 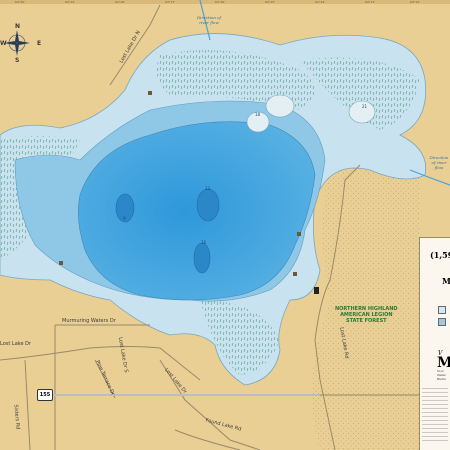 What do you see at coordinates (39, 43) in the screenshot?
I see `compass-e-label: E` at bounding box center [39, 43].